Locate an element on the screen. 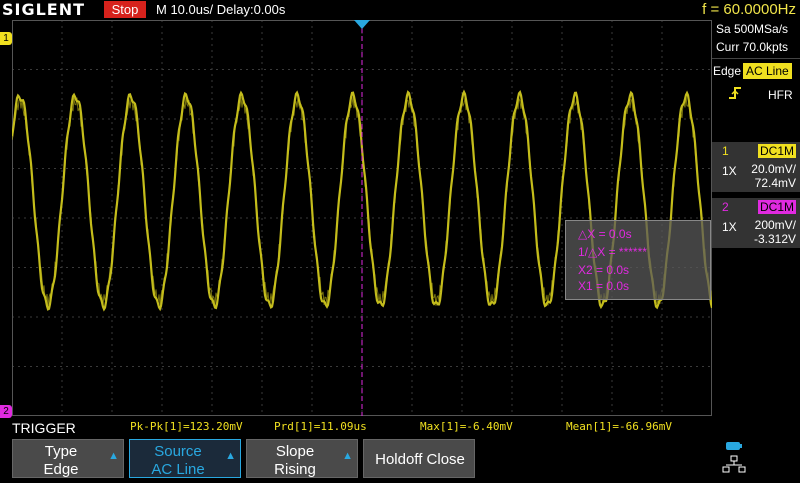 Image resolution: width=800 pixels, height=483 pixels. ch2-number: 2 is located at coordinates (725, 207).